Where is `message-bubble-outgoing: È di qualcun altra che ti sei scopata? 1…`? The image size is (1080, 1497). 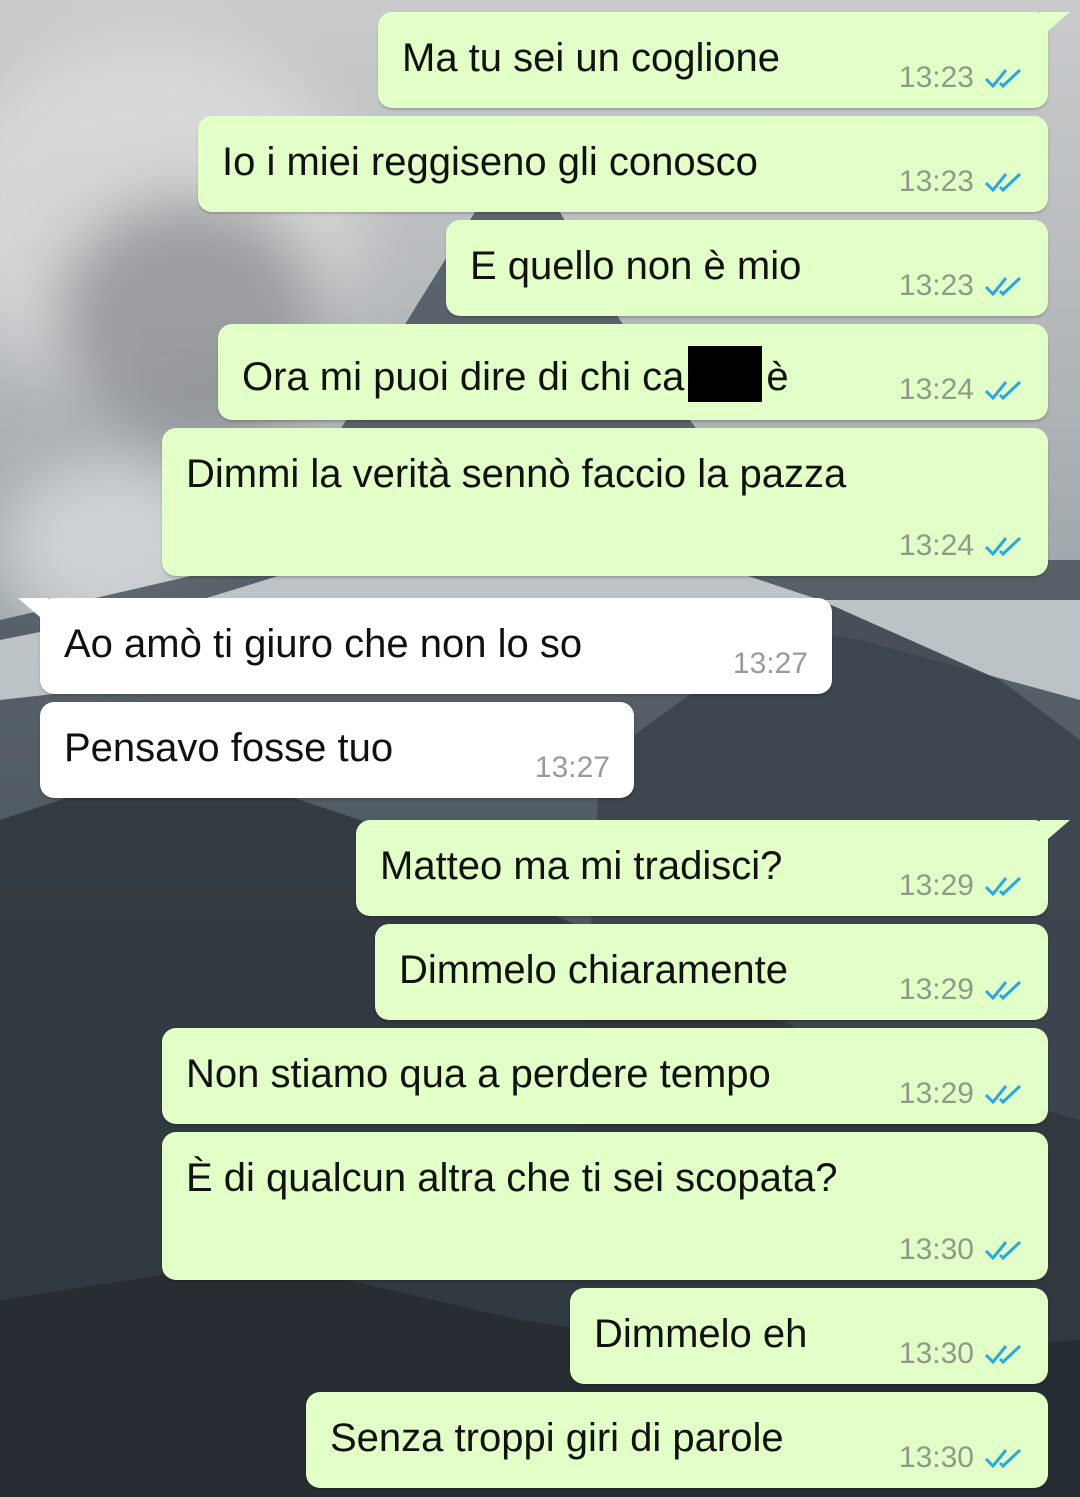 message-bubble-outgoing: È di qualcun altra che ti sei scopata? 1… is located at coordinates (605, 1206).